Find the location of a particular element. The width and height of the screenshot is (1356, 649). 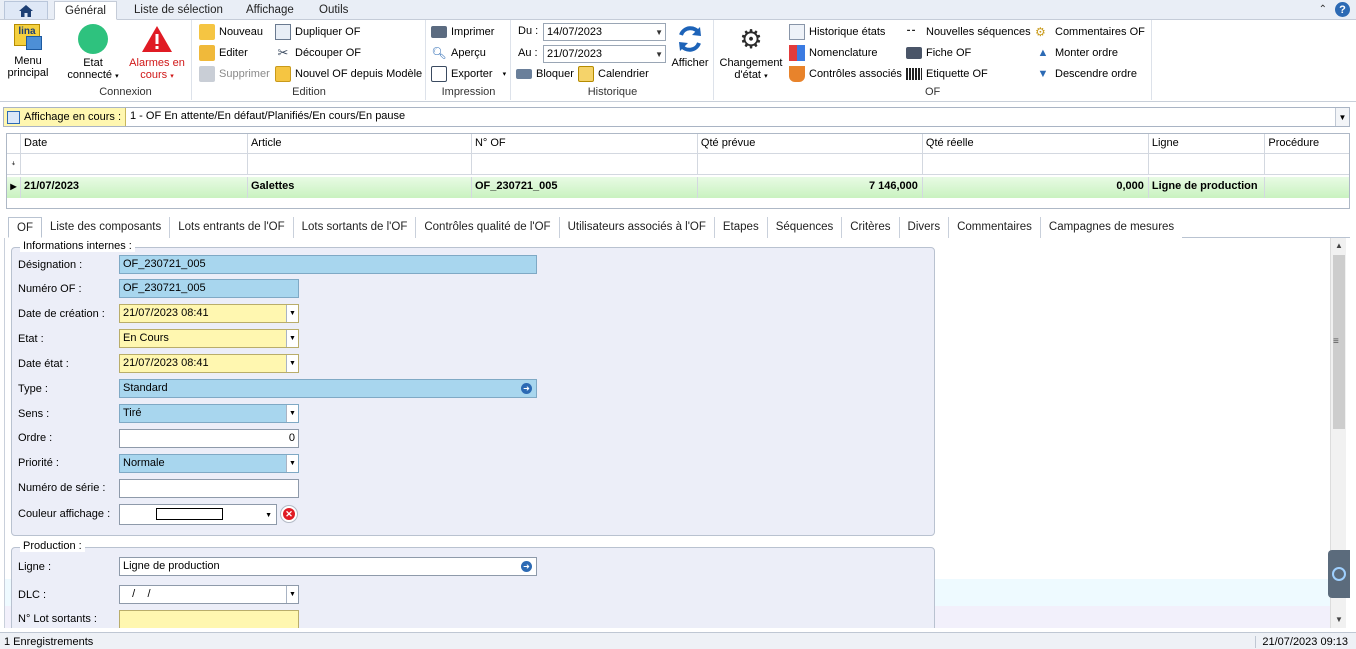

type-field: Standard ➜ is located at coordinates (328, 388).